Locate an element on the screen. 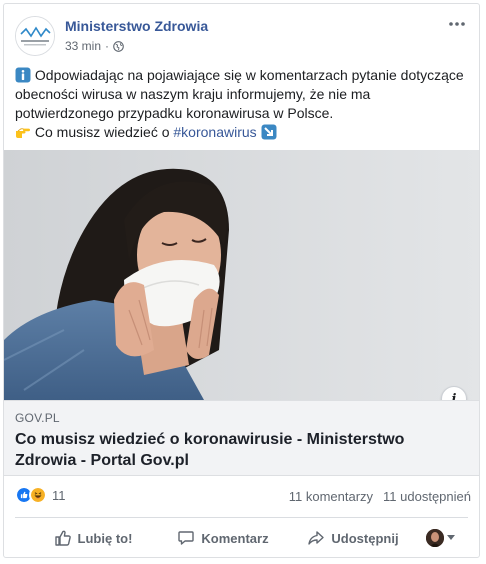 This screenshot has height=564, width=486. page-avatar is located at coordinates (35, 36).